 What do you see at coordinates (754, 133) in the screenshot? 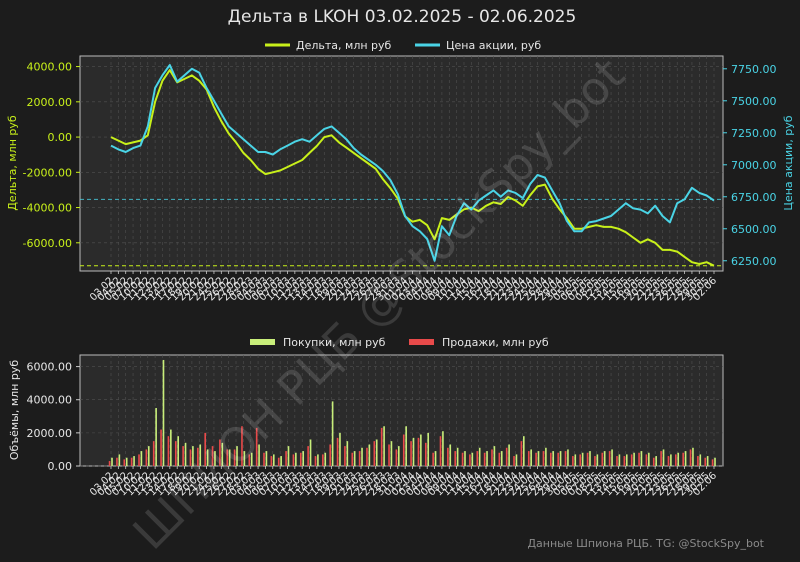
I see `right-tick-label: 7250.00` at bounding box center [754, 133].